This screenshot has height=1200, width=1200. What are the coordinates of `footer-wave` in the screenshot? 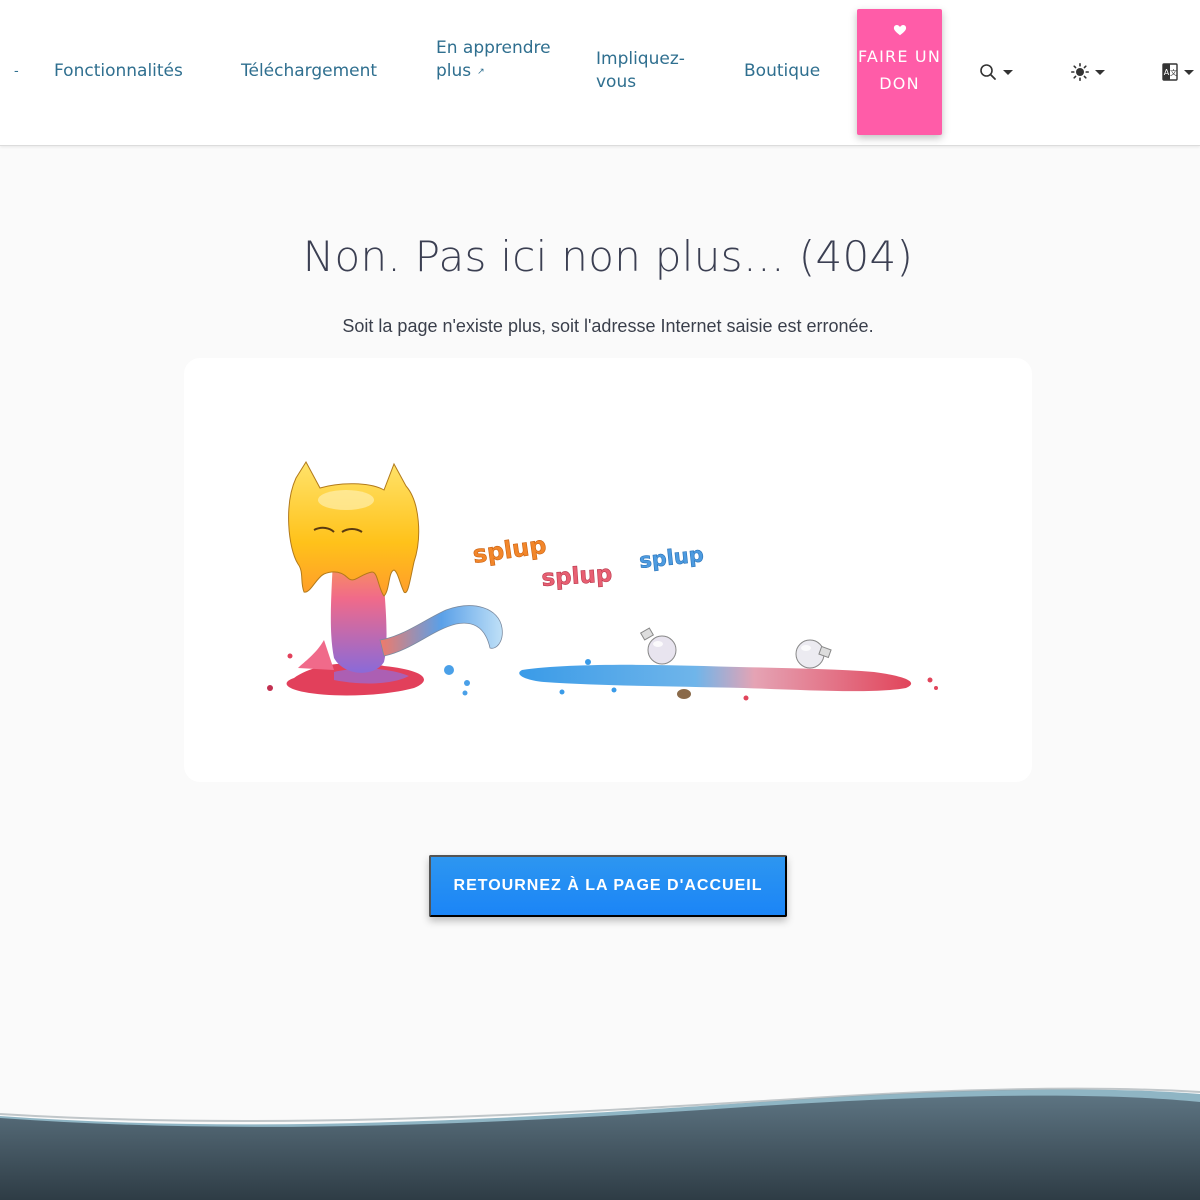 It's located at (600, 1143).